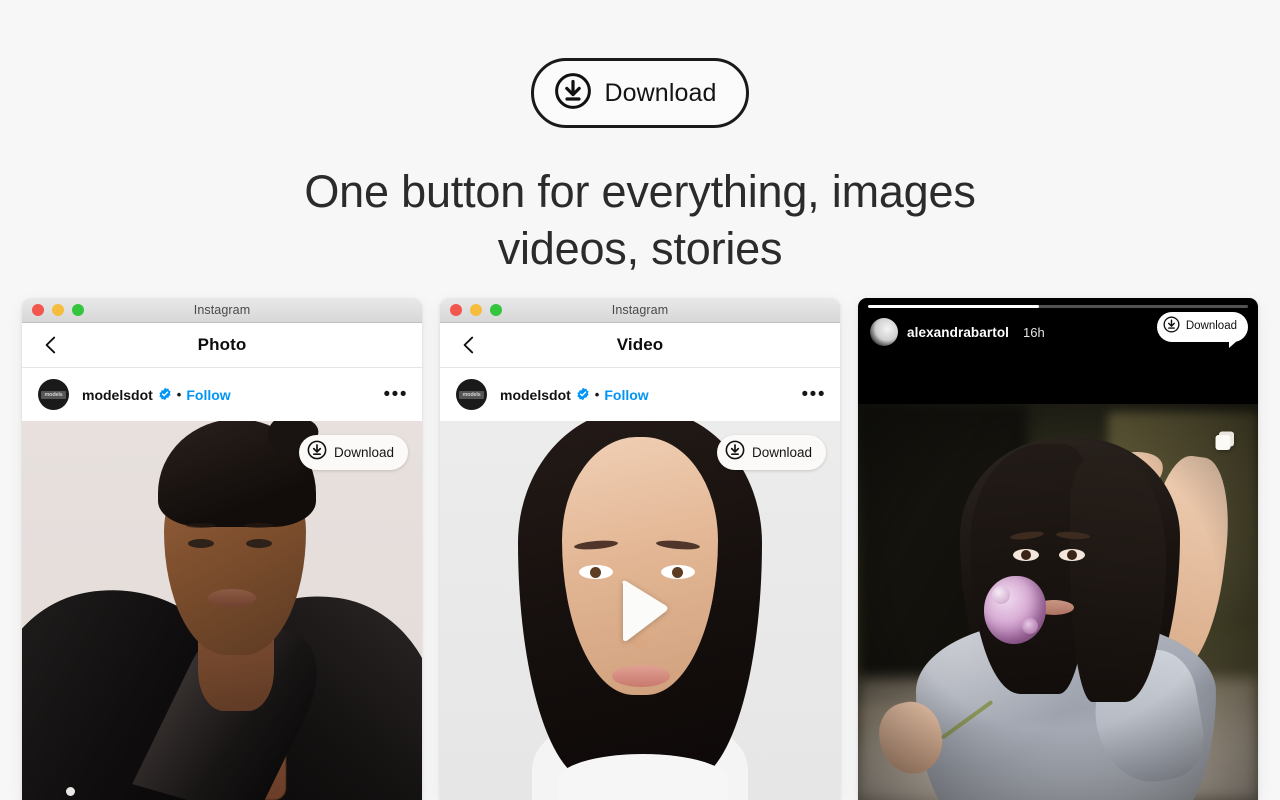  I want to click on page-title-line-1: One button for everything, images, so click(640, 191).